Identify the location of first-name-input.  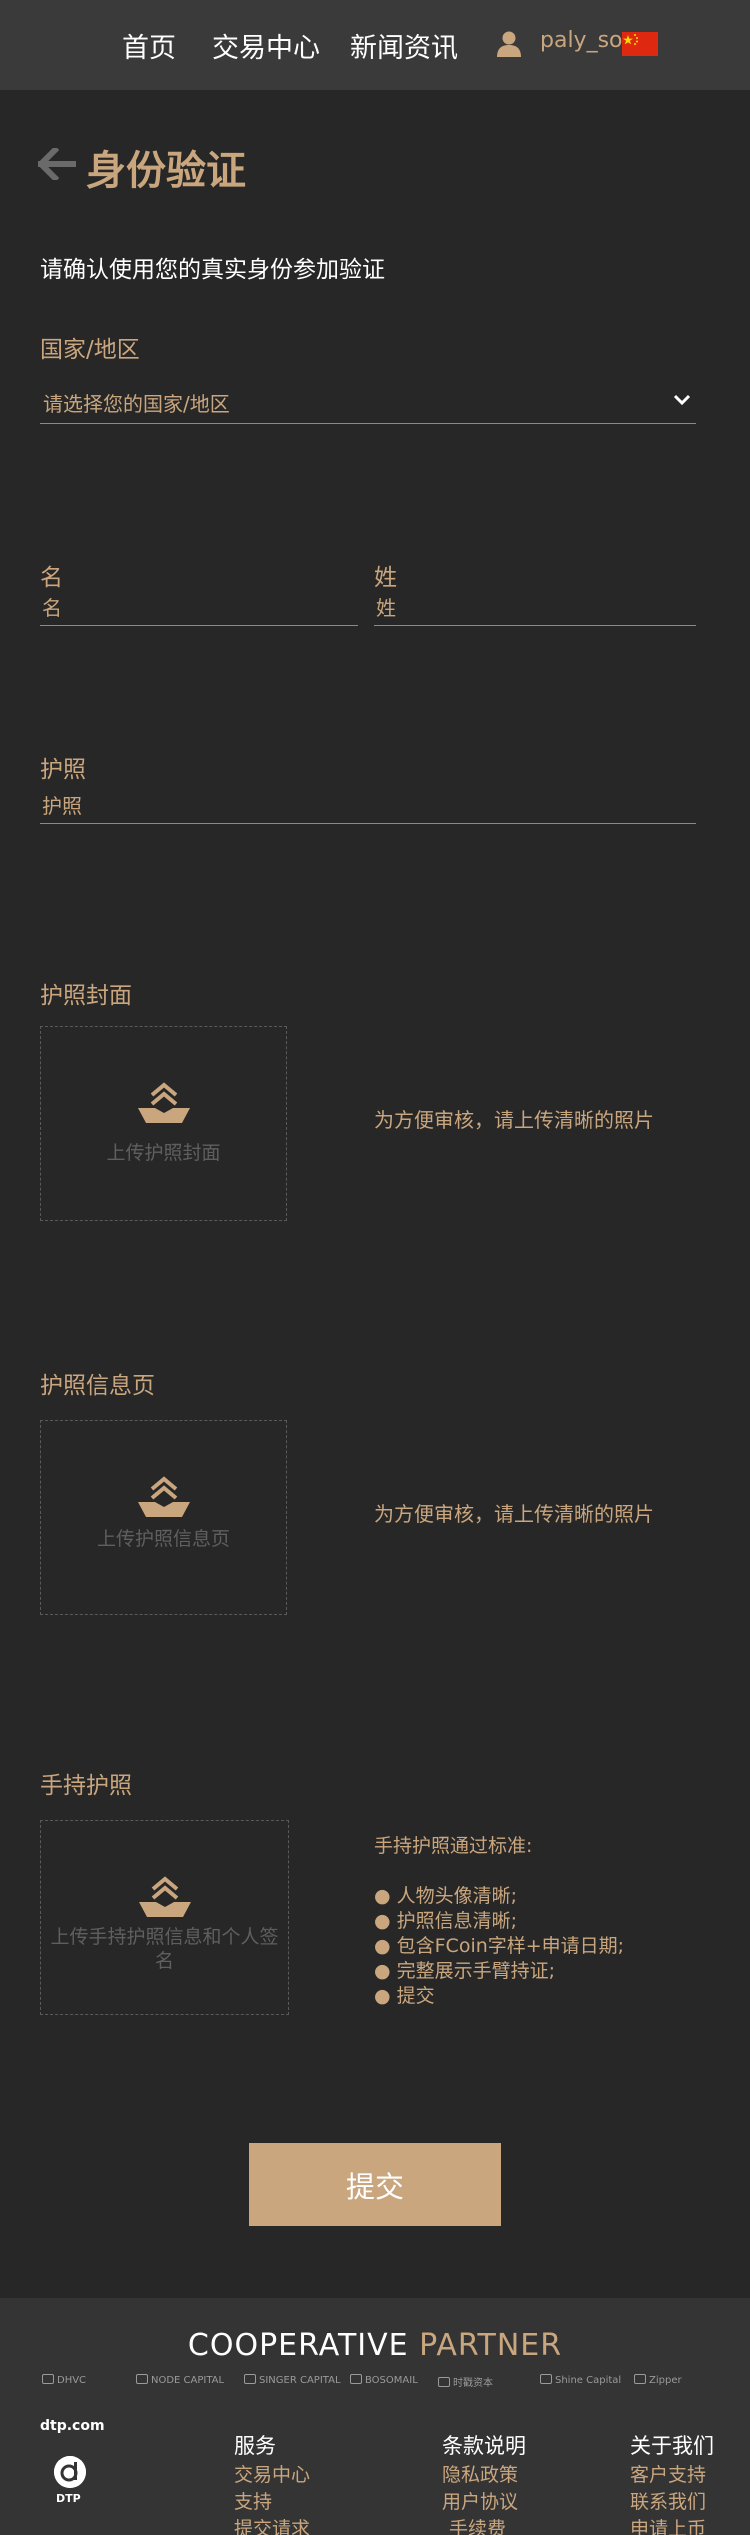
(199, 608).